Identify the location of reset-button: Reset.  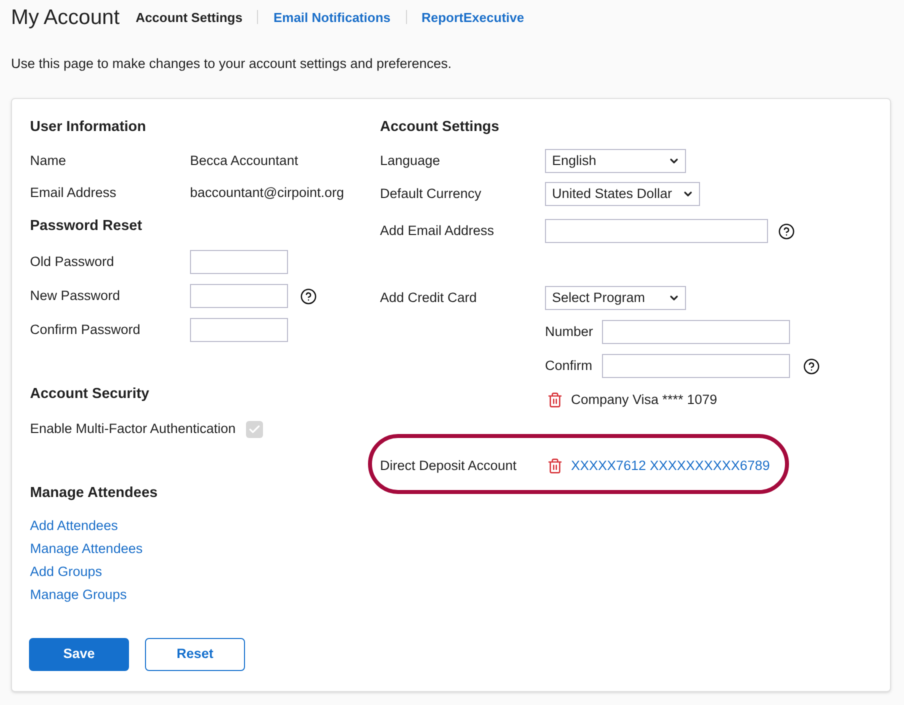
(195, 654).